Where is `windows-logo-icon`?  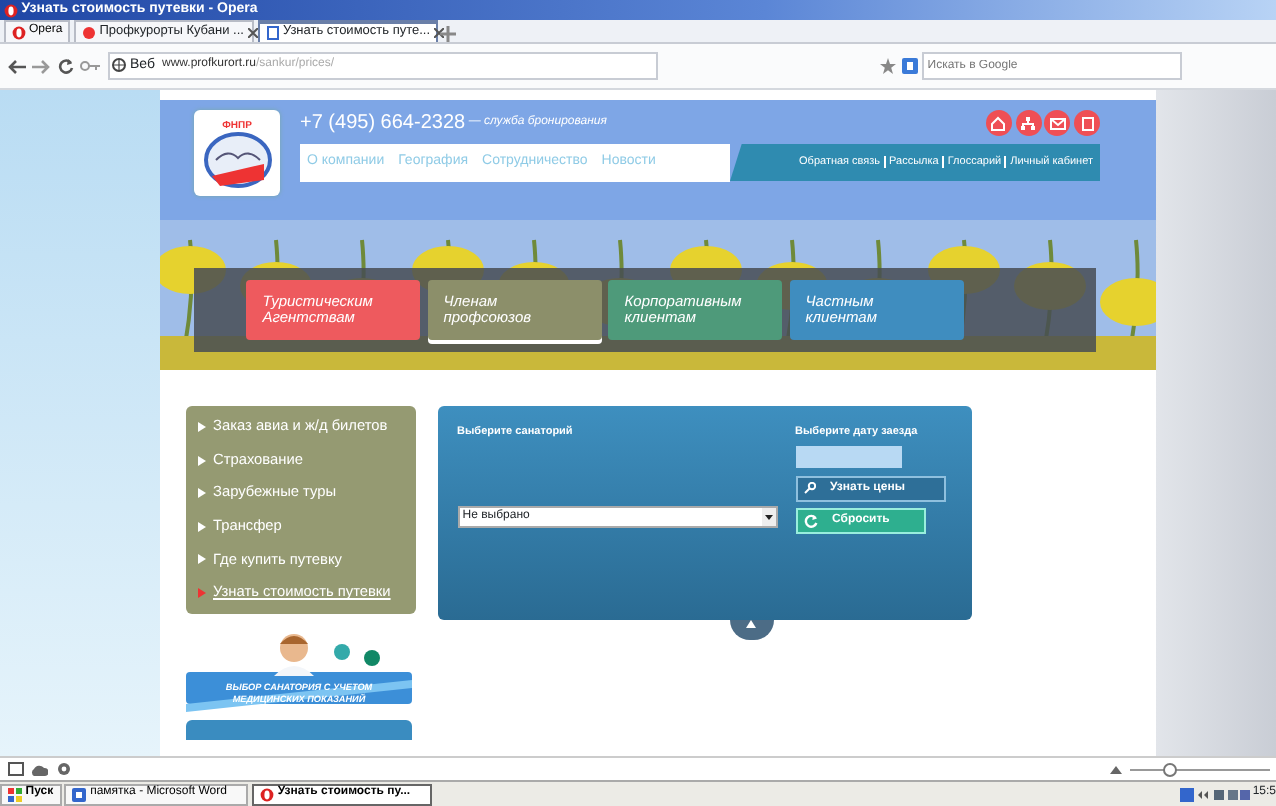 windows-logo-icon is located at coordinates (15, 794).